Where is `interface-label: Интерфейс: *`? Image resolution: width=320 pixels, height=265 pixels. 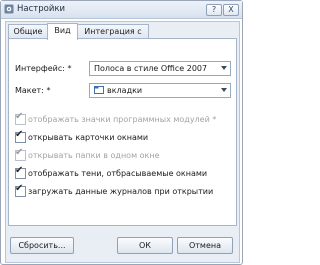 interface-label: Интерфейс: * is located at coordinates (43, 68).